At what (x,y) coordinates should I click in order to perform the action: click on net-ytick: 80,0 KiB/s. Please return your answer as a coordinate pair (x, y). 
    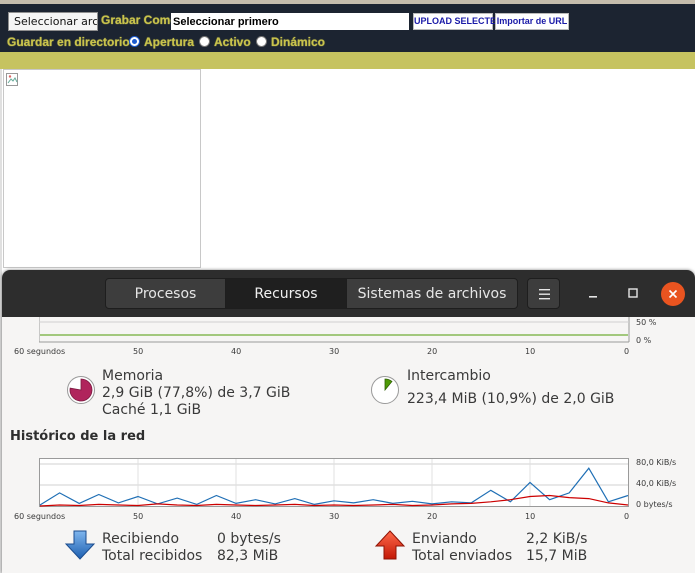
    Looking at the image, I should click on (656, 462).